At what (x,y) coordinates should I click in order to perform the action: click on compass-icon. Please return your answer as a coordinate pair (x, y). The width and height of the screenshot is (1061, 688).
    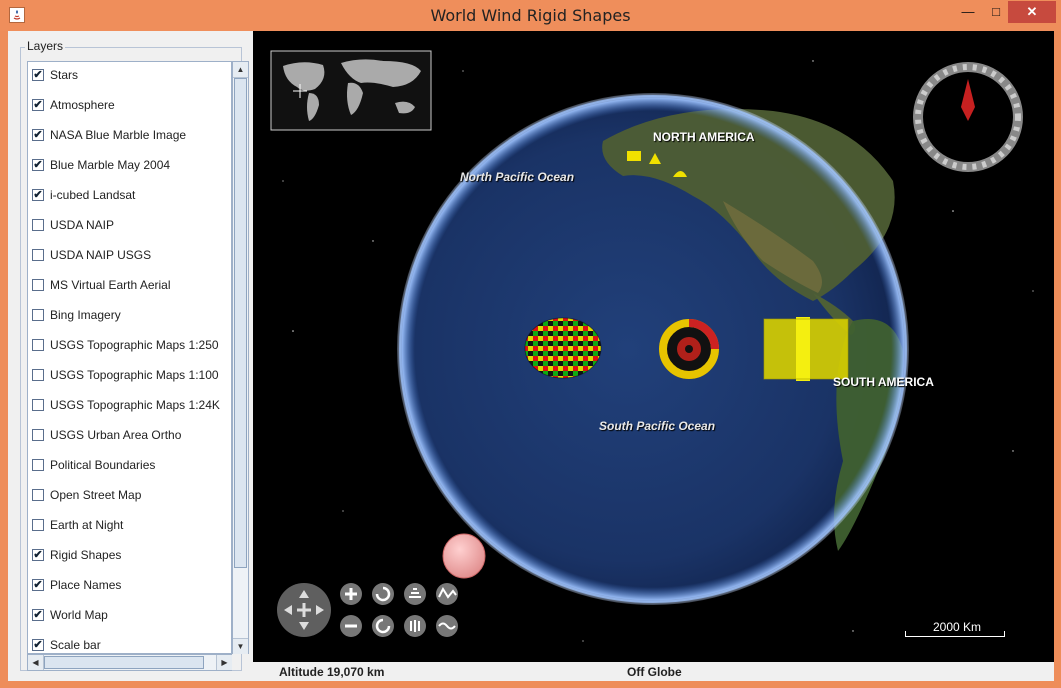
    Looking at the image, I should click on (968, 117).